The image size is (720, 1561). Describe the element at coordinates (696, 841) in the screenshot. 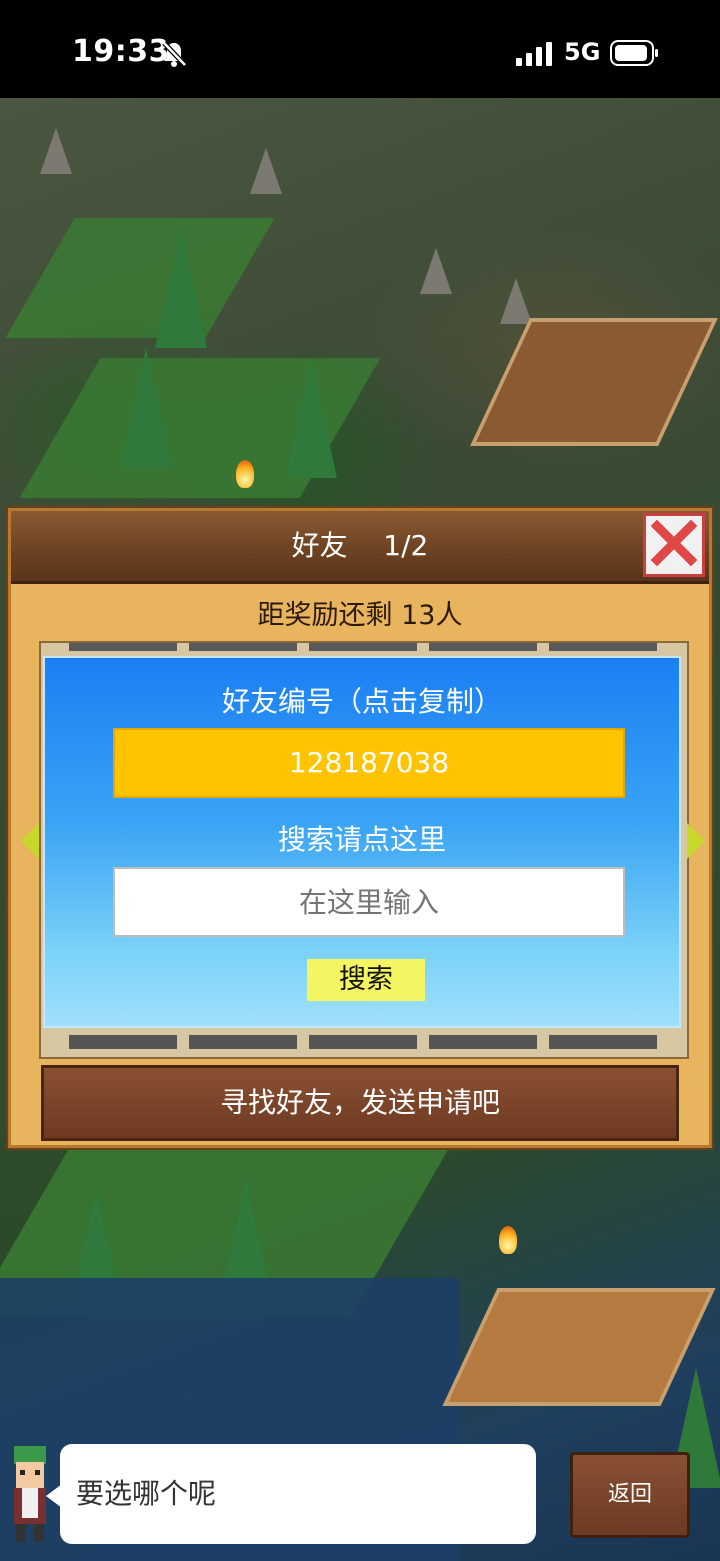

I see `next-page-arrow-icon` at that location.